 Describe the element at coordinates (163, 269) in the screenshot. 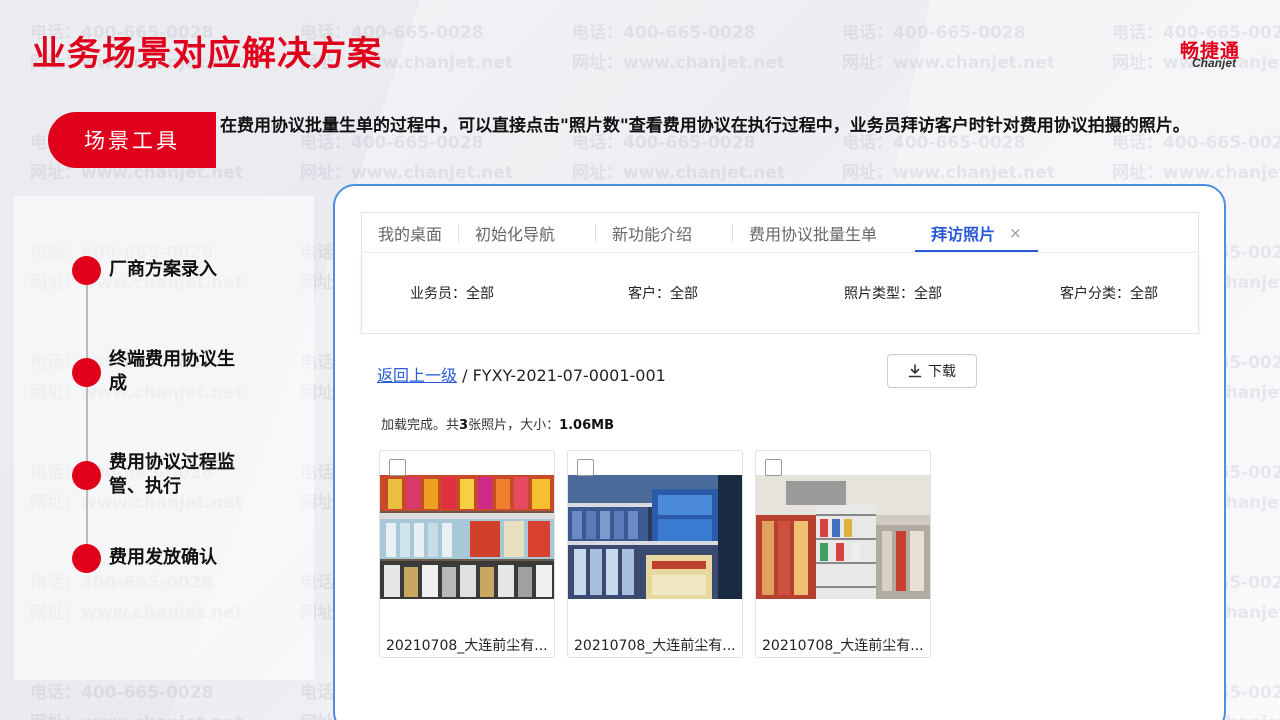

I see `timeline-step-label: 厂商方案录入` at that location.